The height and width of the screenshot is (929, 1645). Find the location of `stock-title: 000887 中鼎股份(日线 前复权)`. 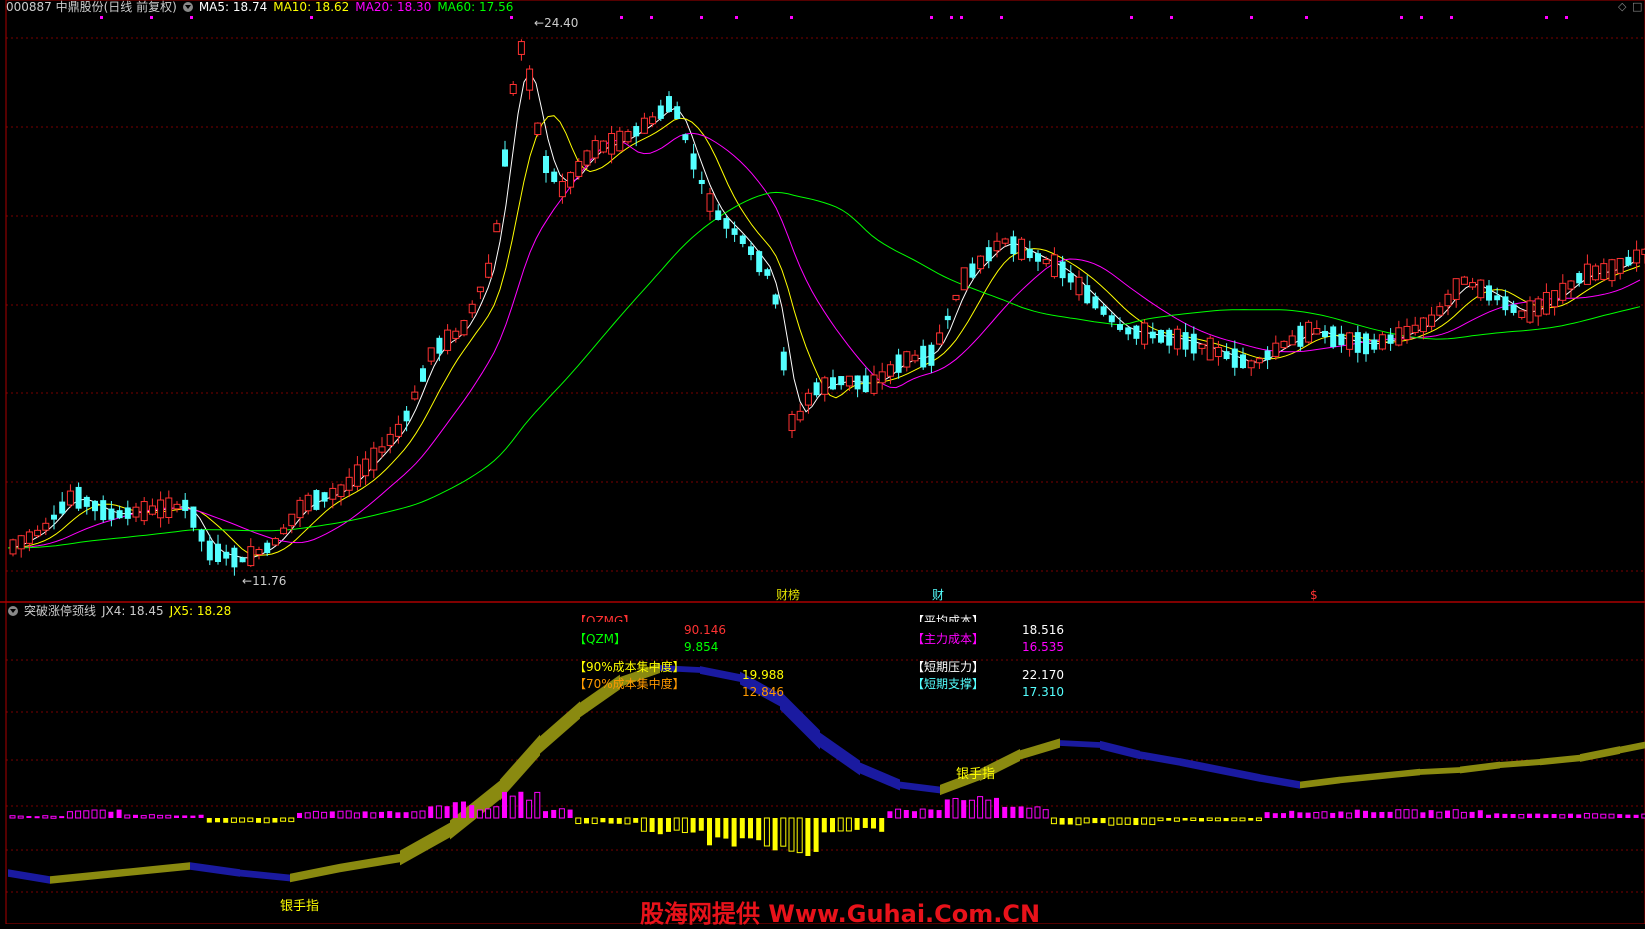

stock-title: 000887 中鼎股份(日线 前复权) is located at coordinates (91, 7).